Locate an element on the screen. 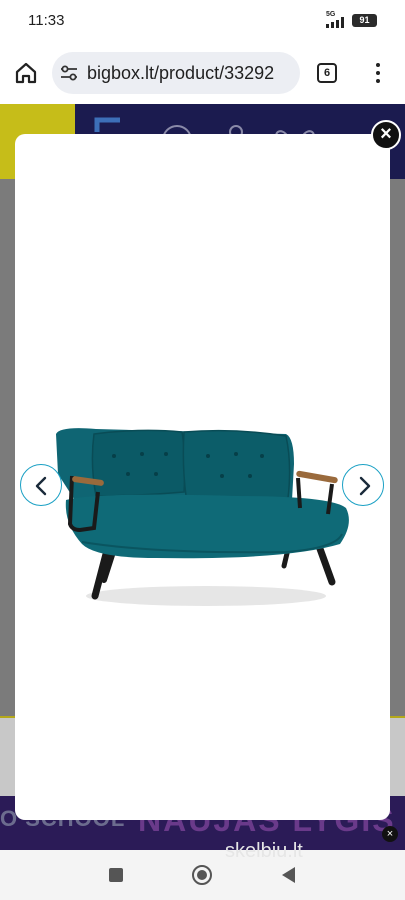 The image size is (405, 900). site-settings-icon is located at coordinates (69, 73).